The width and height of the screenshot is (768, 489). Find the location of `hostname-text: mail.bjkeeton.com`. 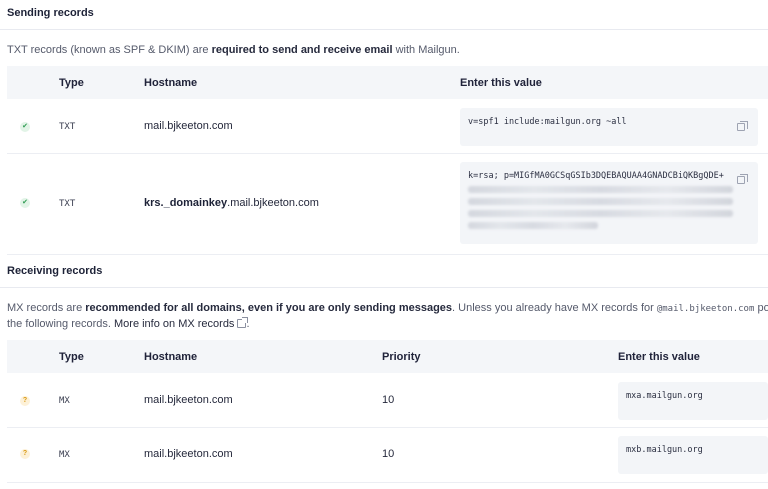

hostname-text: mail.bjkeeton.com is located at coordinates (188, 126).